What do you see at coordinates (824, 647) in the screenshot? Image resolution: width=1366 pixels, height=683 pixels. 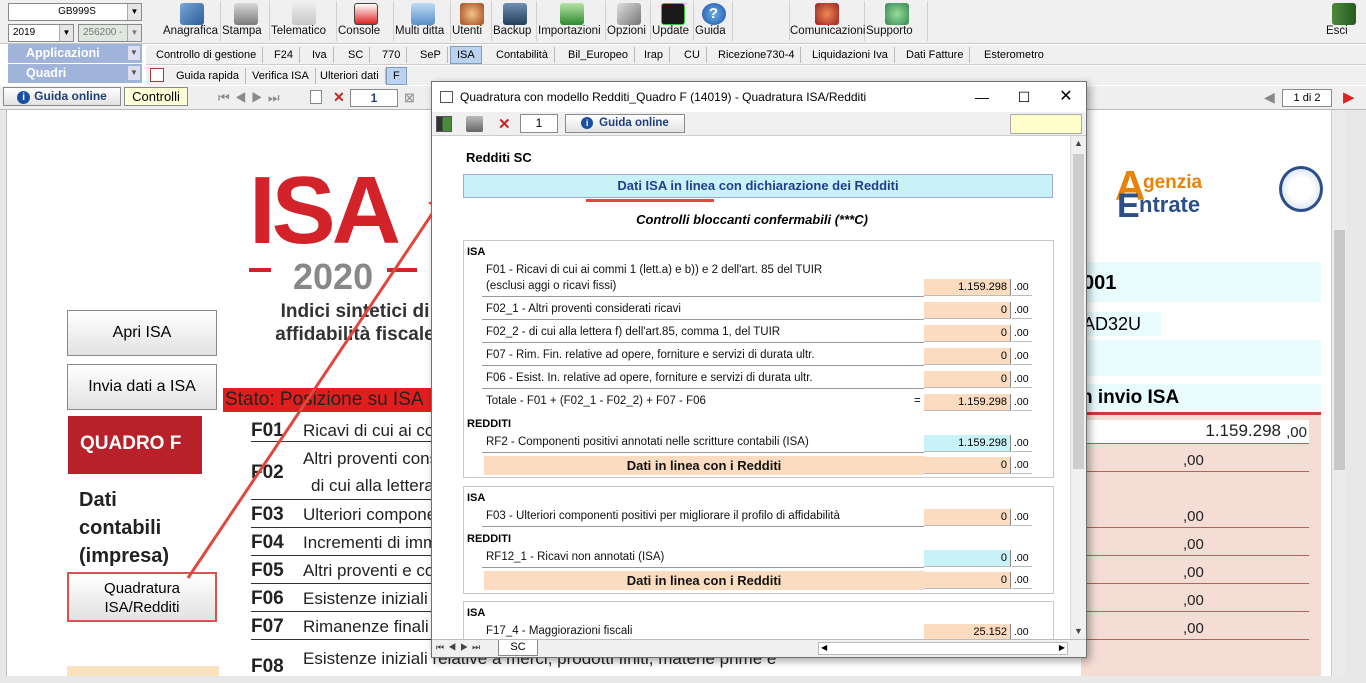 I see `scroll-left-icon: ◀` at bounding box center [824, 647].